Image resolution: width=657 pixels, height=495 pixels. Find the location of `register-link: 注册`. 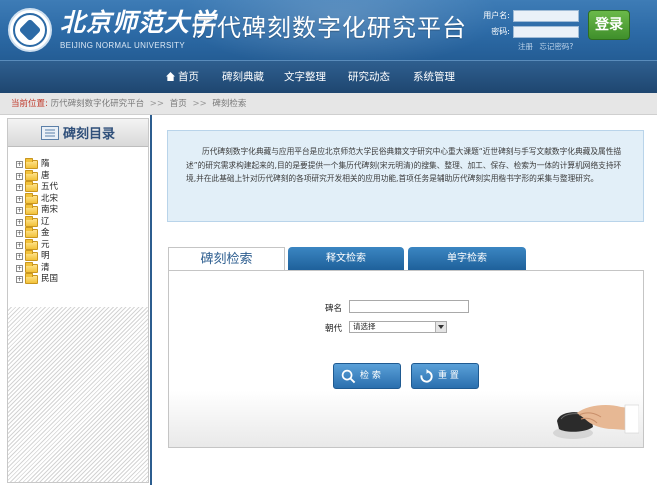

register-link: 注册 is located at coordinates (525, 46).